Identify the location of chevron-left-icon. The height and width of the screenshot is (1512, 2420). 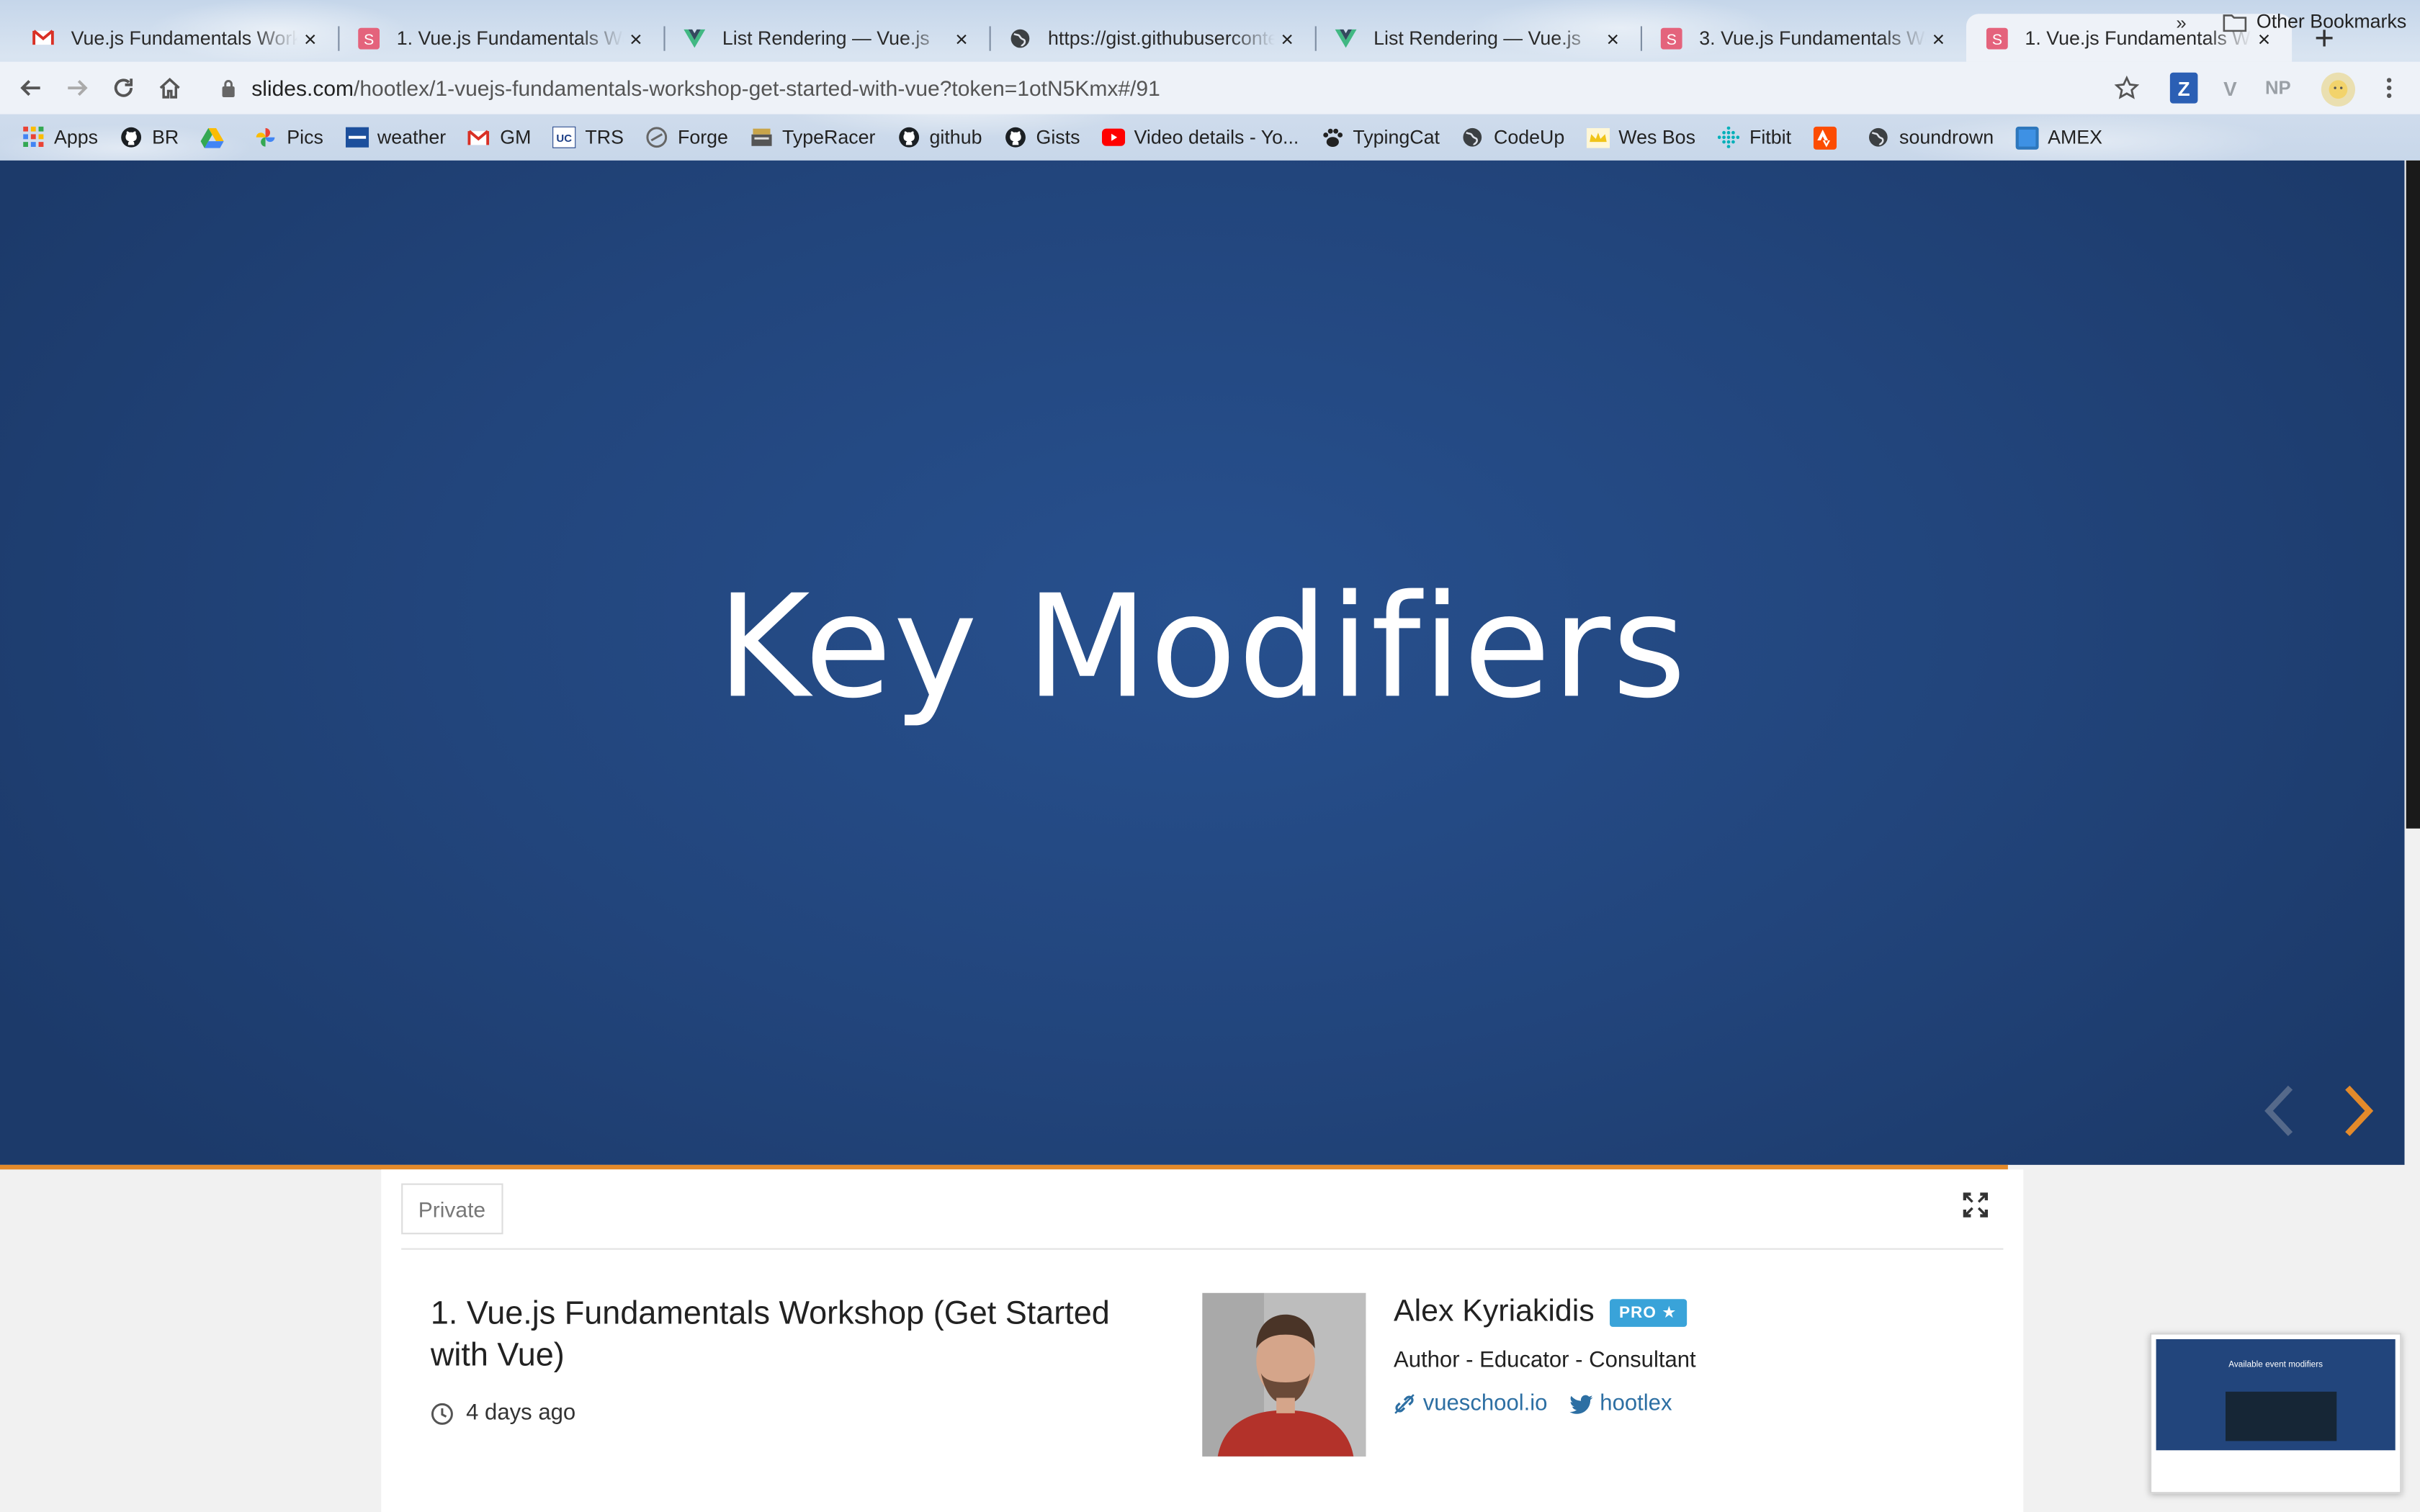
(2278, 1110).